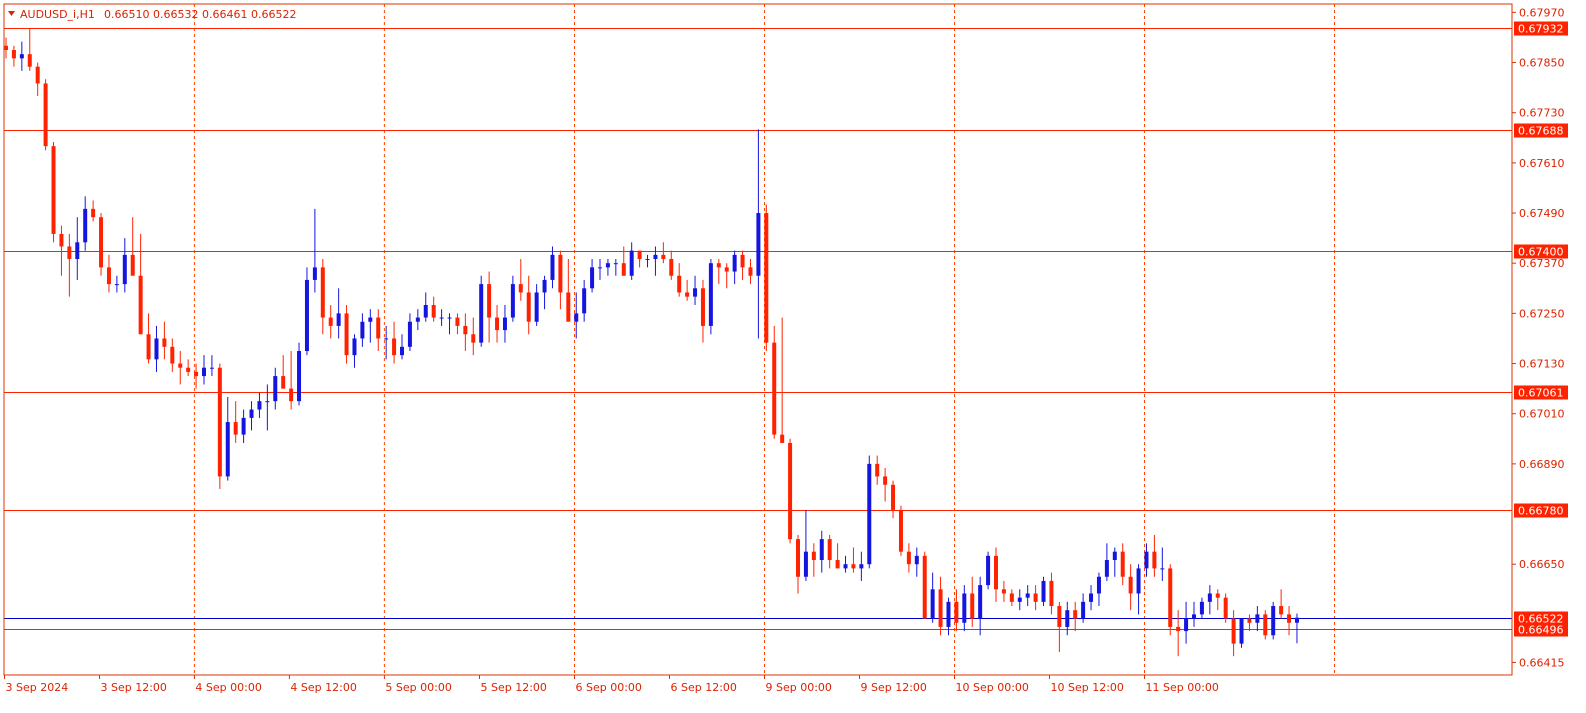 The height and width of the screenshot is (713, 1586). Describe the element at coordinates (1542, 414) in the screenshot. I see `y-tick-label: 0.67010` at that location.